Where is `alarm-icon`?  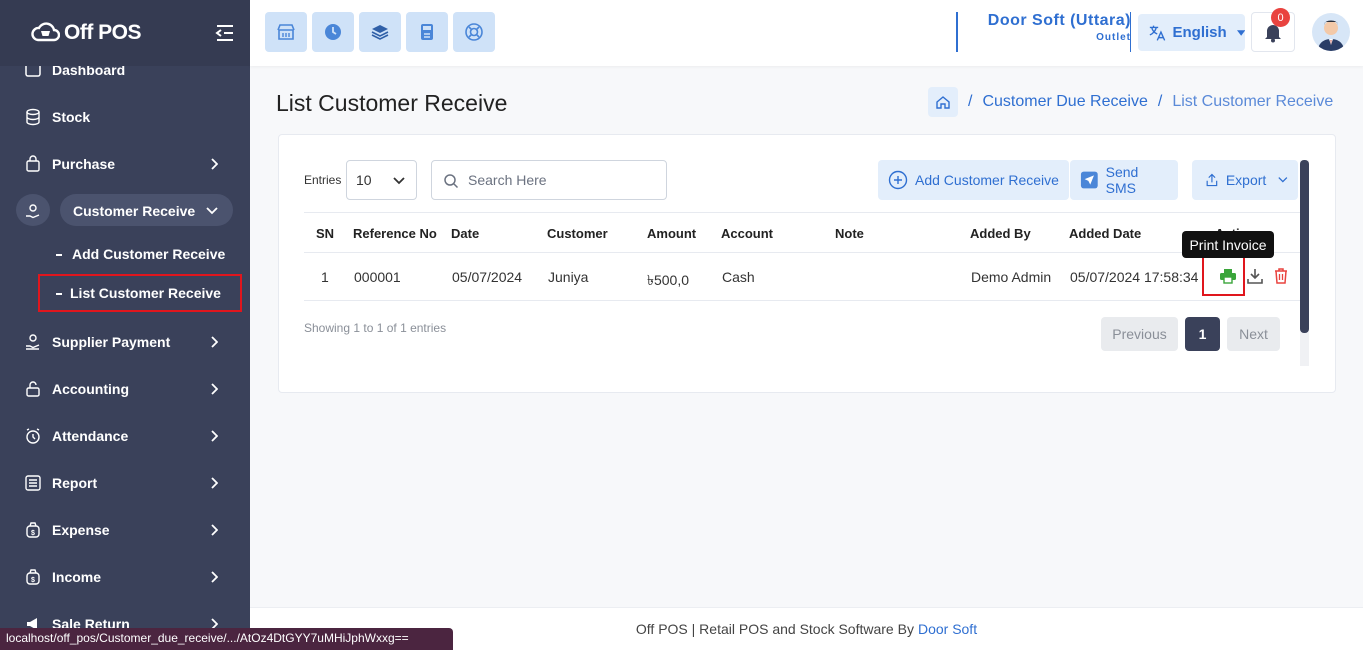 alarm-icon is located at coordinates (33, 435).